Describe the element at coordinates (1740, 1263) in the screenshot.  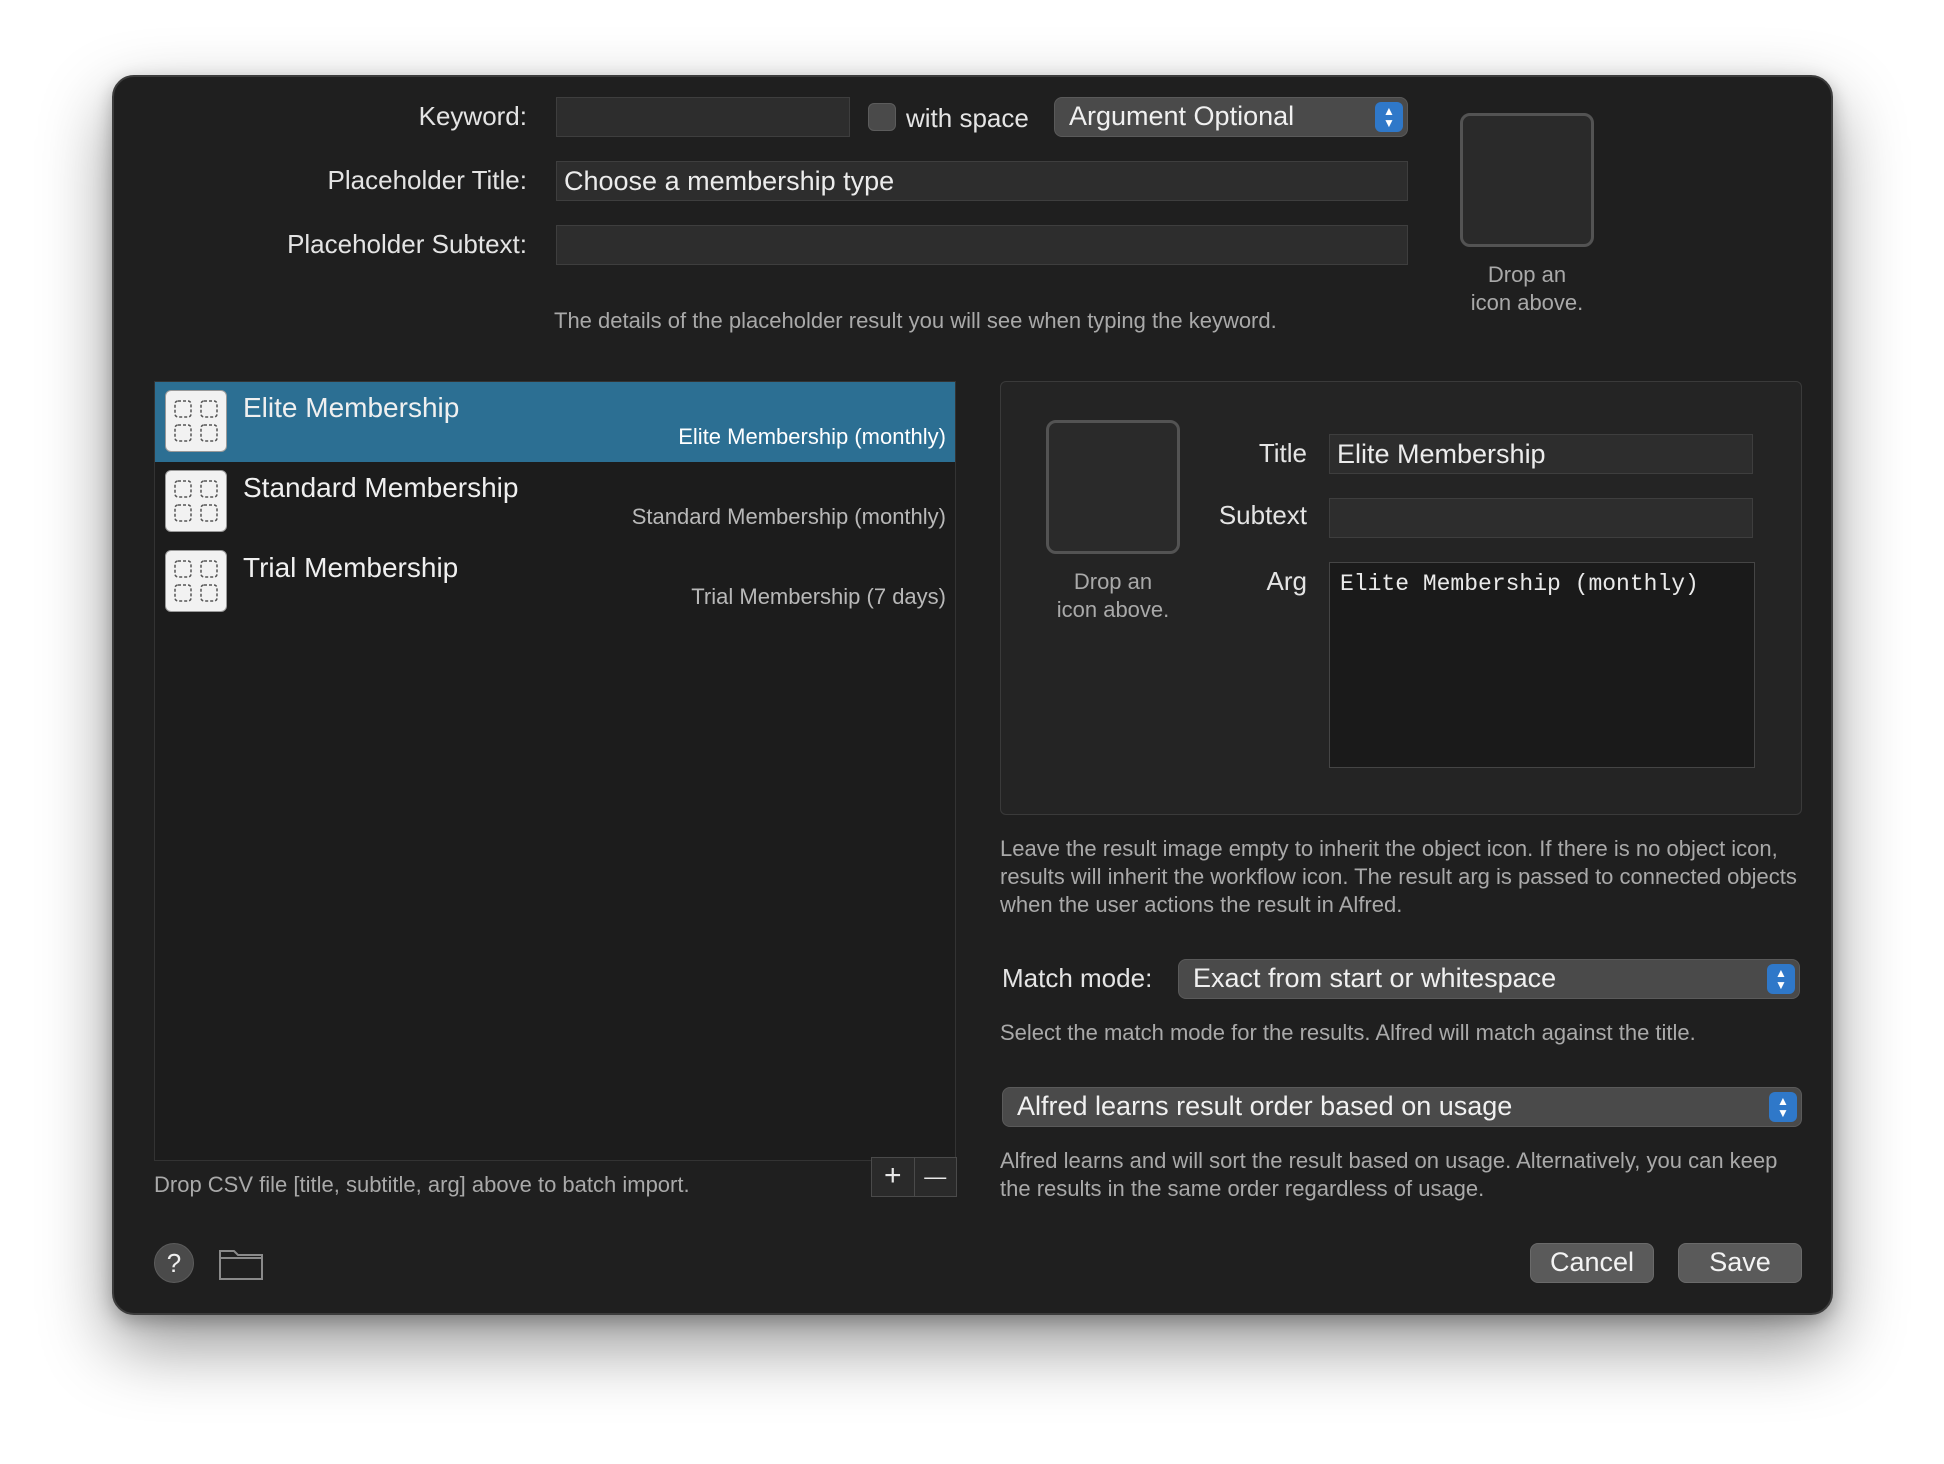
I see `save-button: Save` at that location.